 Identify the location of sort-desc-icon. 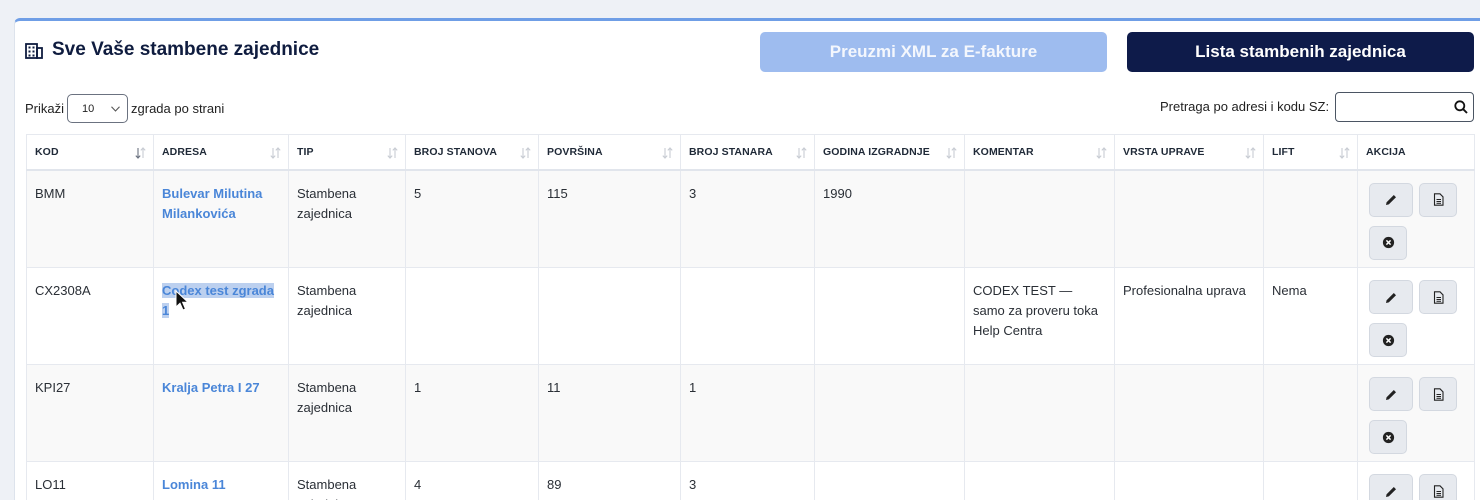
(140, 153).